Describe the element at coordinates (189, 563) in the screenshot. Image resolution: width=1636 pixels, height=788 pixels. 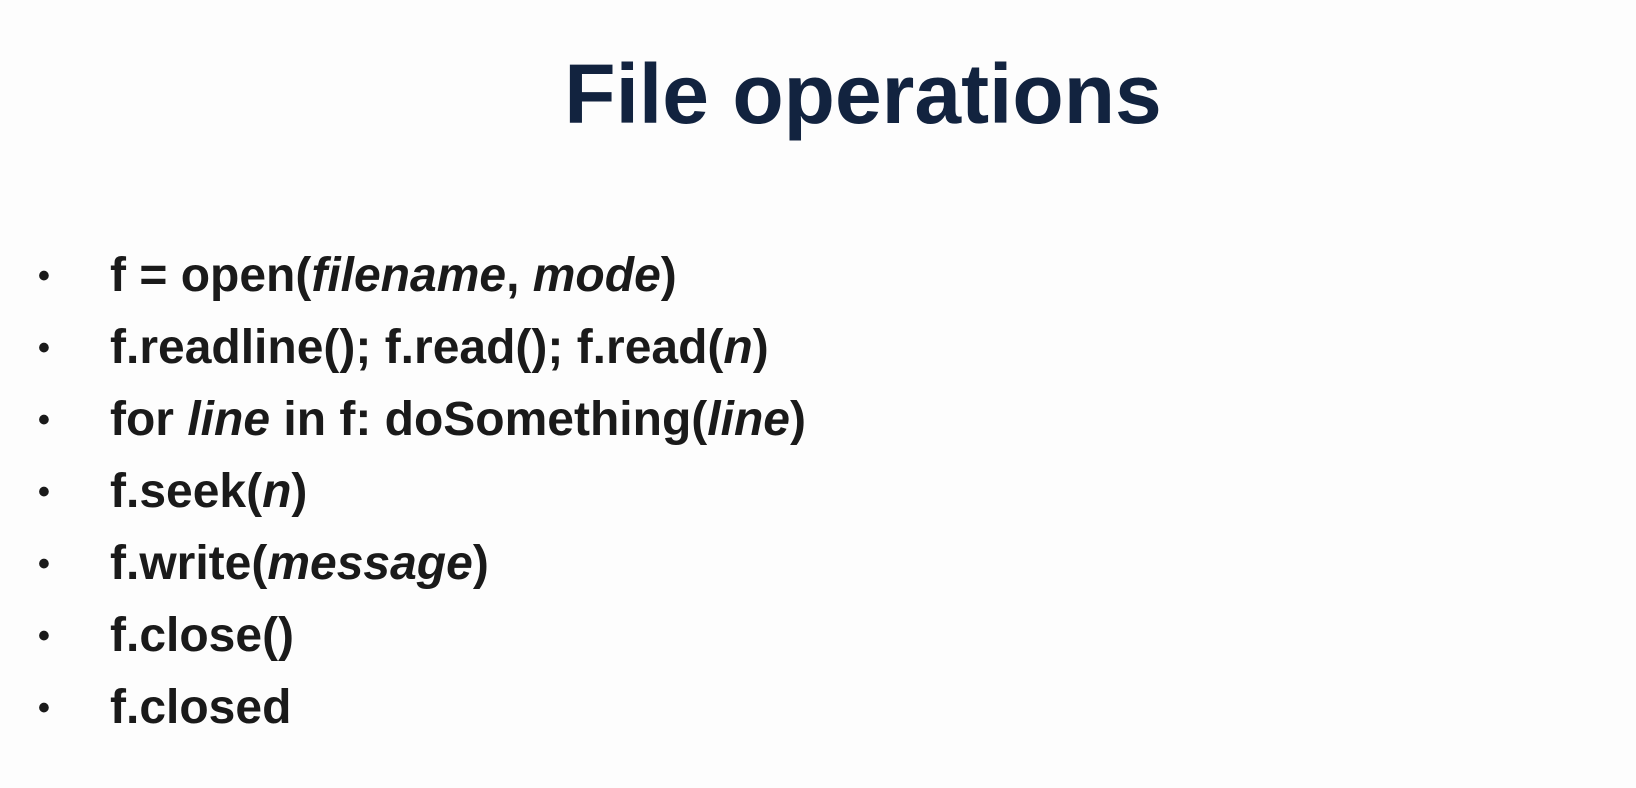
I see `bullet-text-segment: f.write(` at that location.